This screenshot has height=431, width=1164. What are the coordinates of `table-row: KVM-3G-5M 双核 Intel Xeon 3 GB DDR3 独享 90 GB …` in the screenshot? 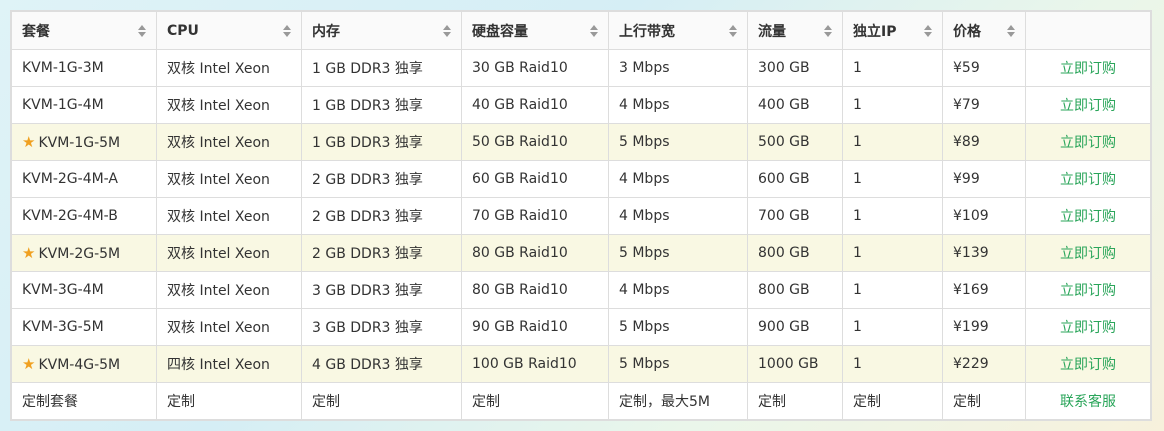 It's located at (581, 327).